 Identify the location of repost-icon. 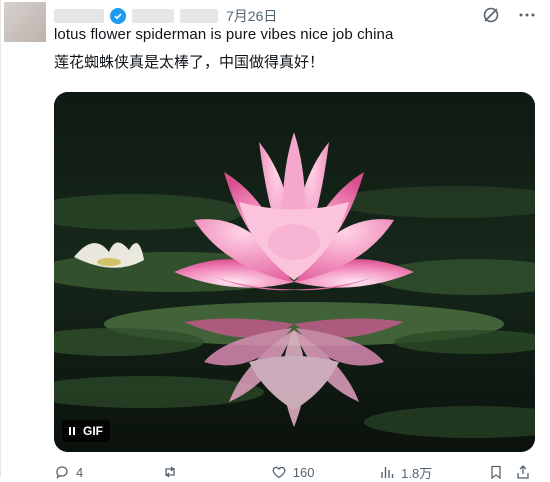
(170, 472).